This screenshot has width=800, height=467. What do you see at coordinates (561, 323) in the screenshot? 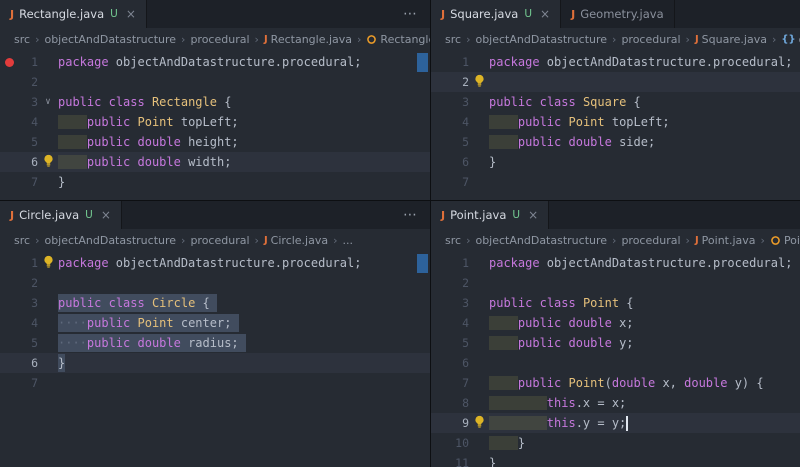
I see `code-text: public double x;` at bounding box center [561, 323].